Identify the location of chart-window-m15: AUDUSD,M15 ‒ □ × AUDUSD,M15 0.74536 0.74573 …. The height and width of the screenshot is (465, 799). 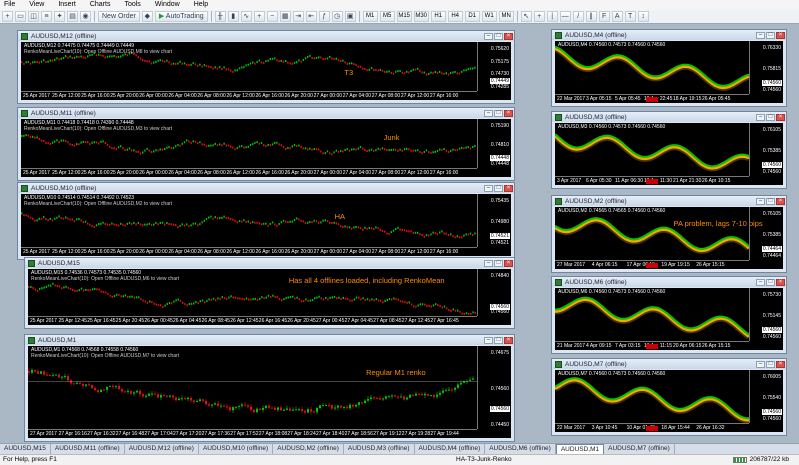
(269, 293).